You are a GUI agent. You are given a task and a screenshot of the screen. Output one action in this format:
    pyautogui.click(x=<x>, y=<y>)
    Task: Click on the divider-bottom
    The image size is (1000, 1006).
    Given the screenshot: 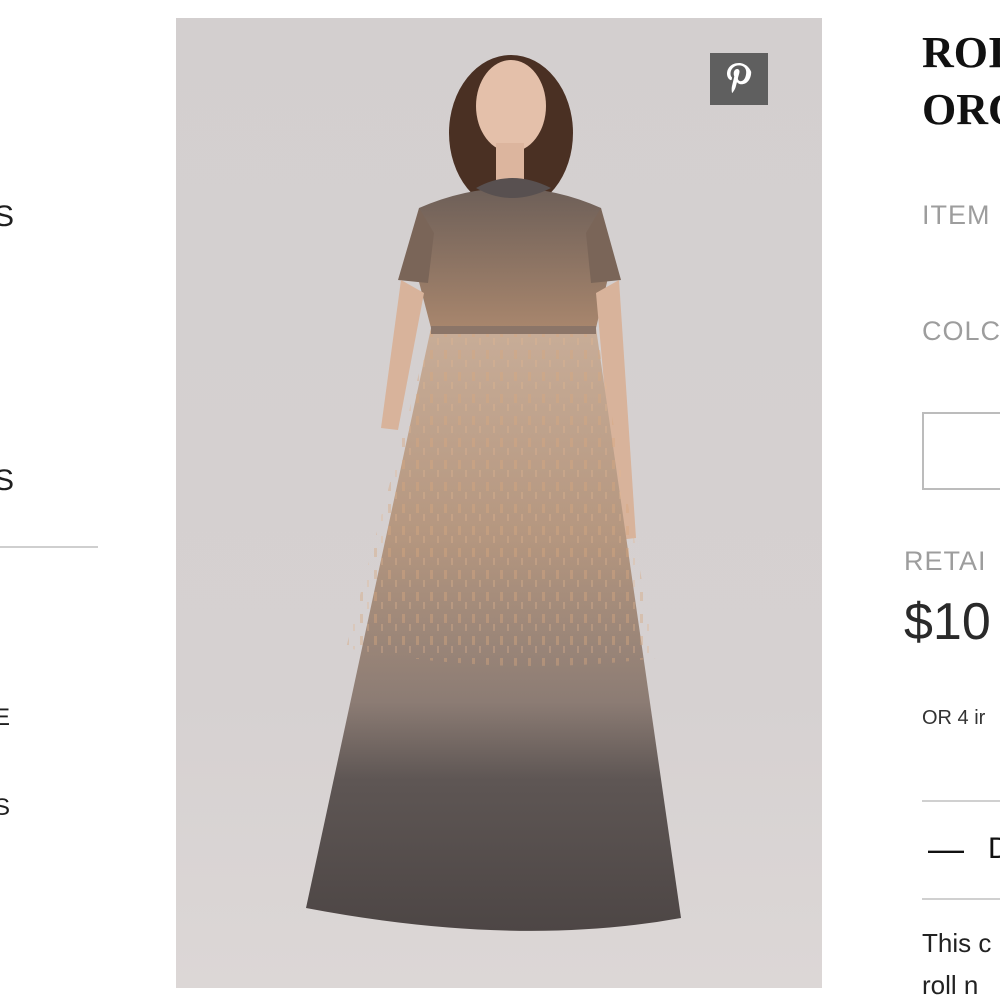 What is the action you would take?
    pyautogui.click(x=961, y=899)
    